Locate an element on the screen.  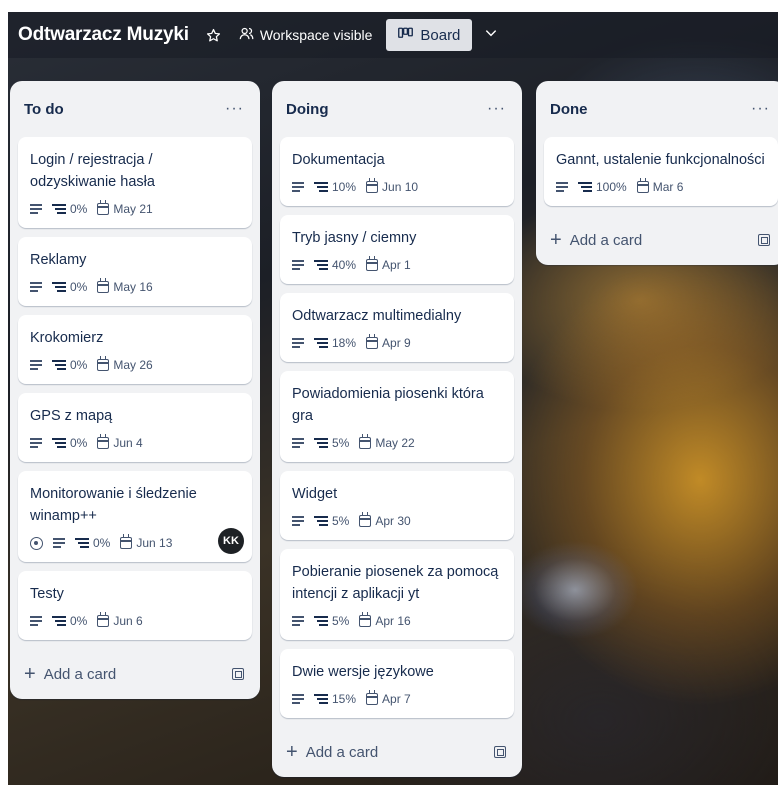
workspace-icon is located at coordinates (246, 35).